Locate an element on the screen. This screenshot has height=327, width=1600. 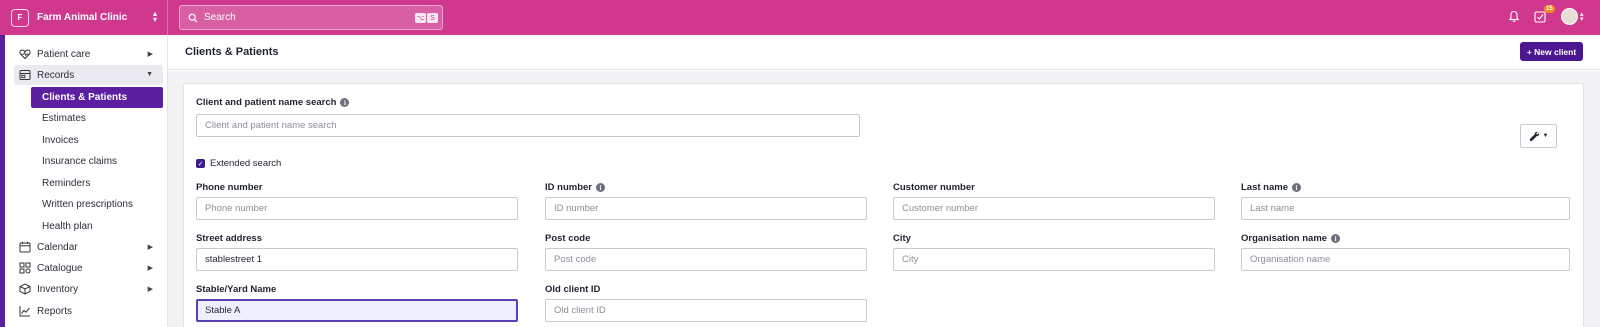
stable-yard-name-input is located at coordinates (357, 310).